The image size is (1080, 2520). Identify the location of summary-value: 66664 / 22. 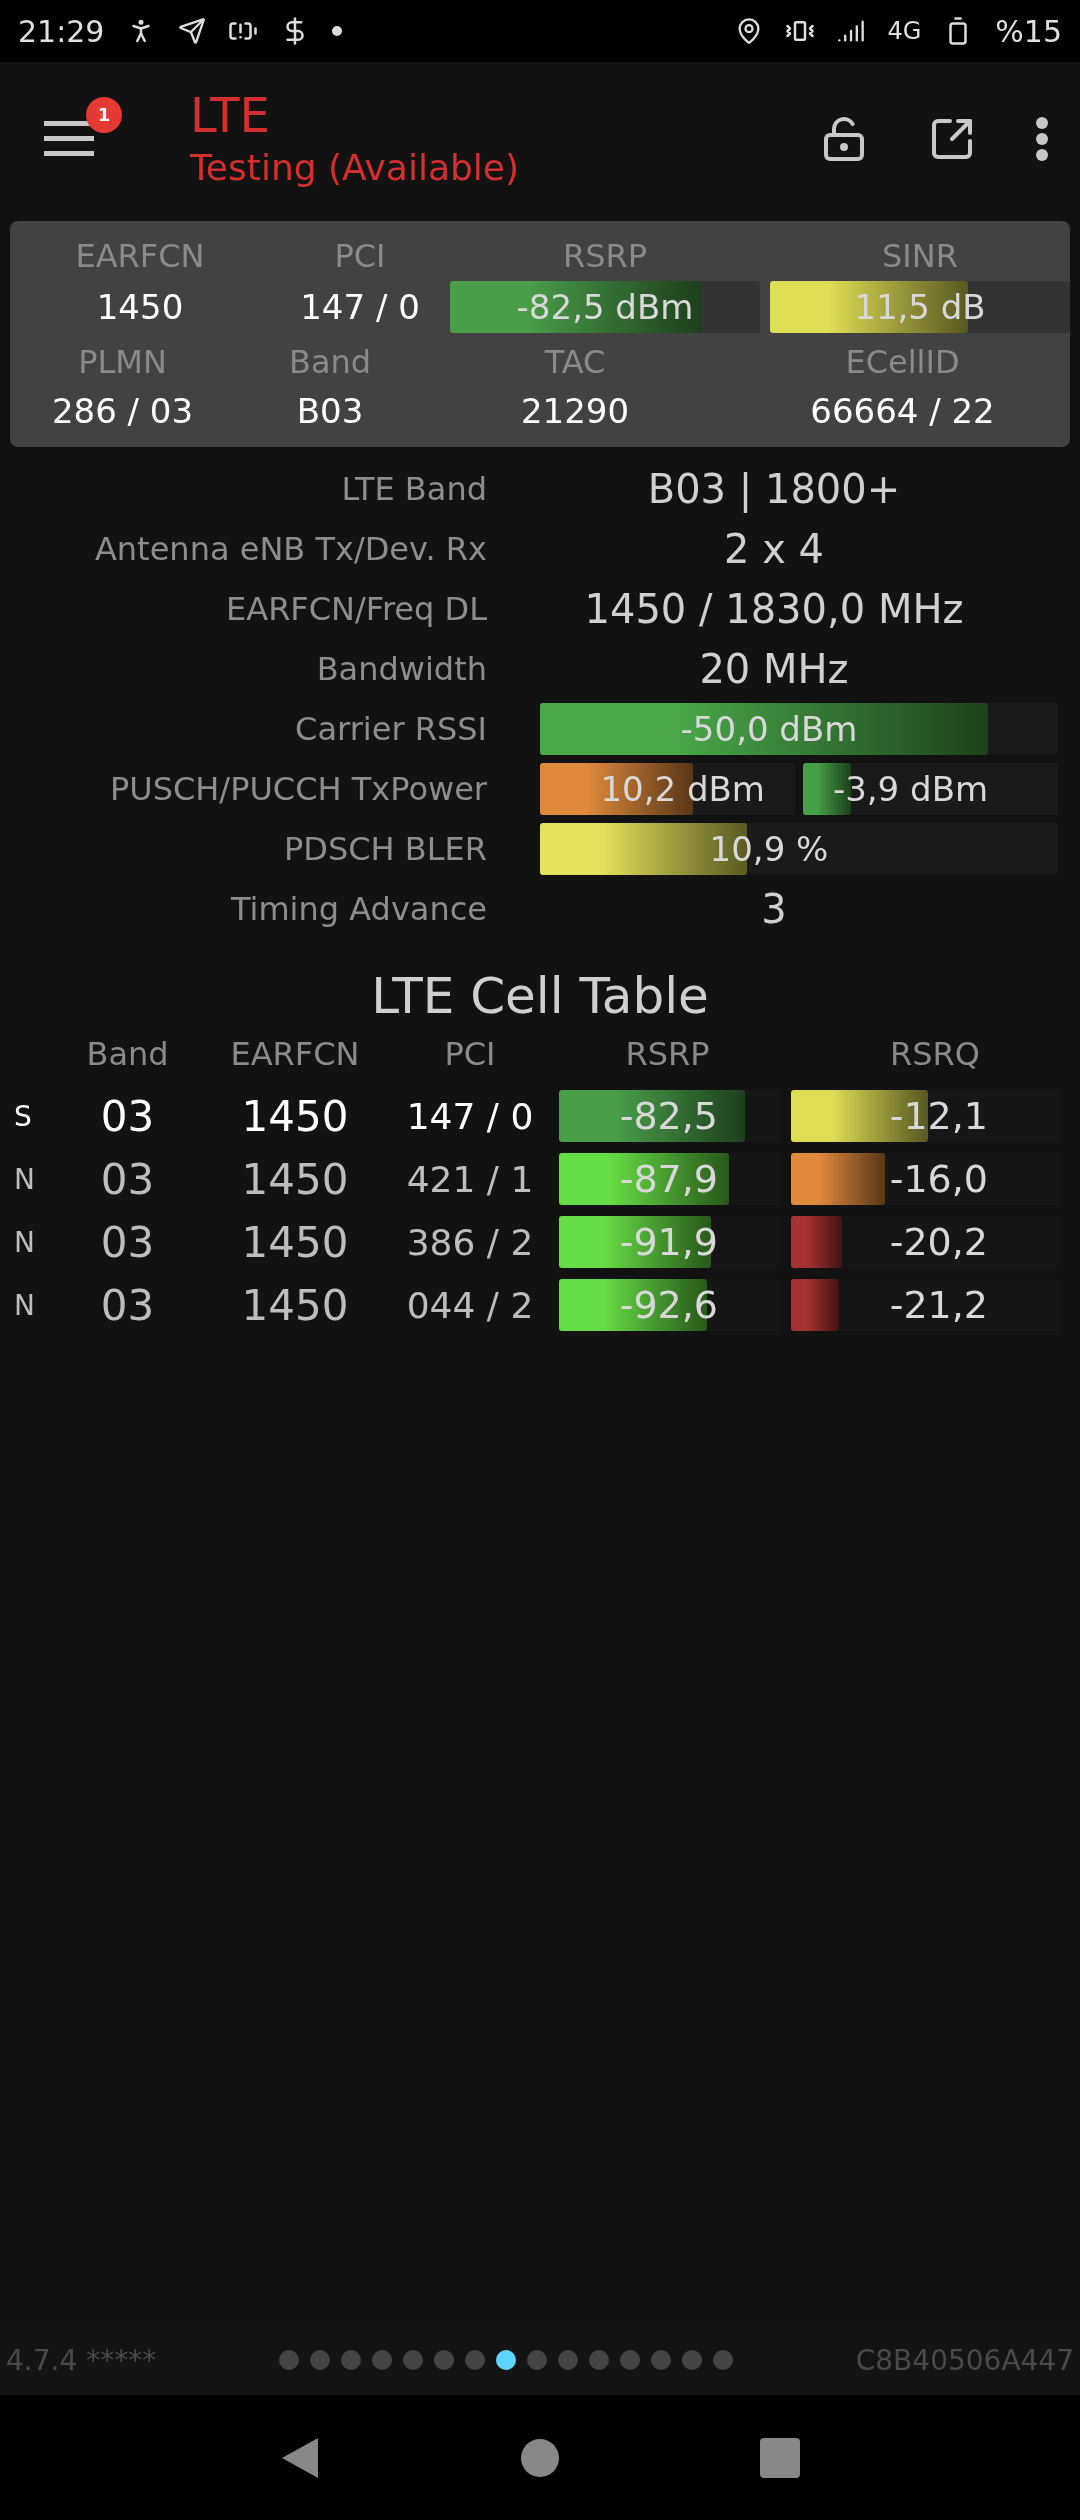
(902, 411).